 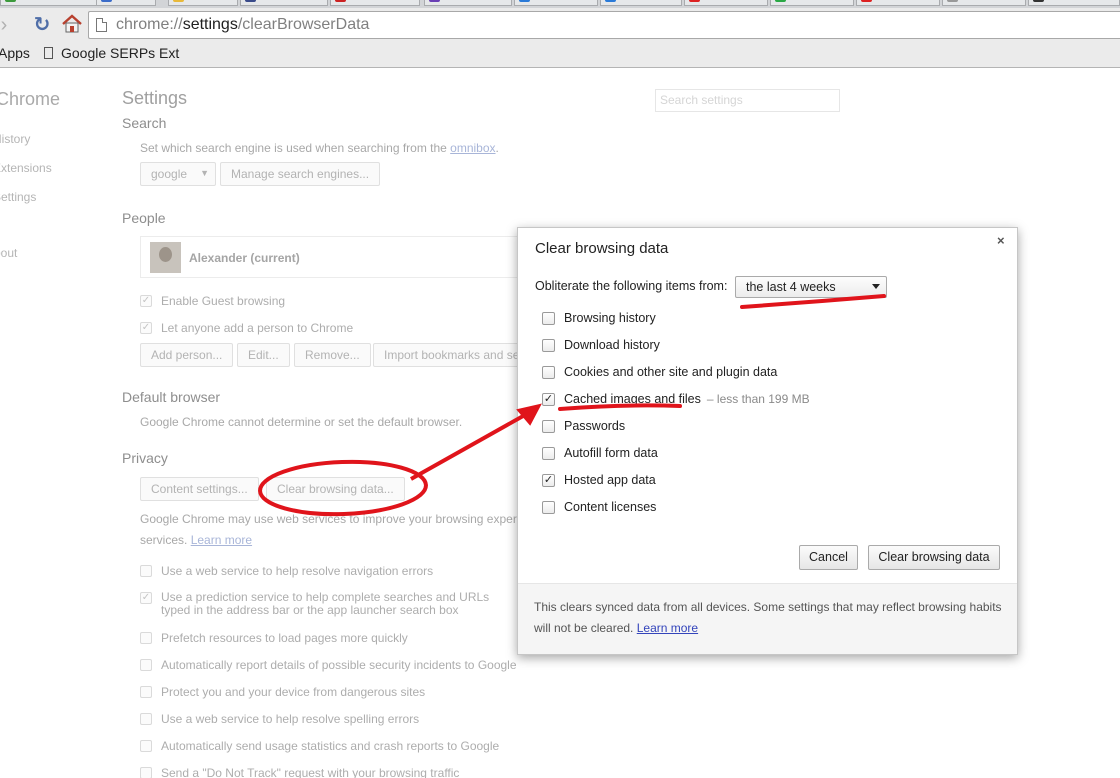 I want to click on omnibox-link: omnibox, so click(x=472, y=148).